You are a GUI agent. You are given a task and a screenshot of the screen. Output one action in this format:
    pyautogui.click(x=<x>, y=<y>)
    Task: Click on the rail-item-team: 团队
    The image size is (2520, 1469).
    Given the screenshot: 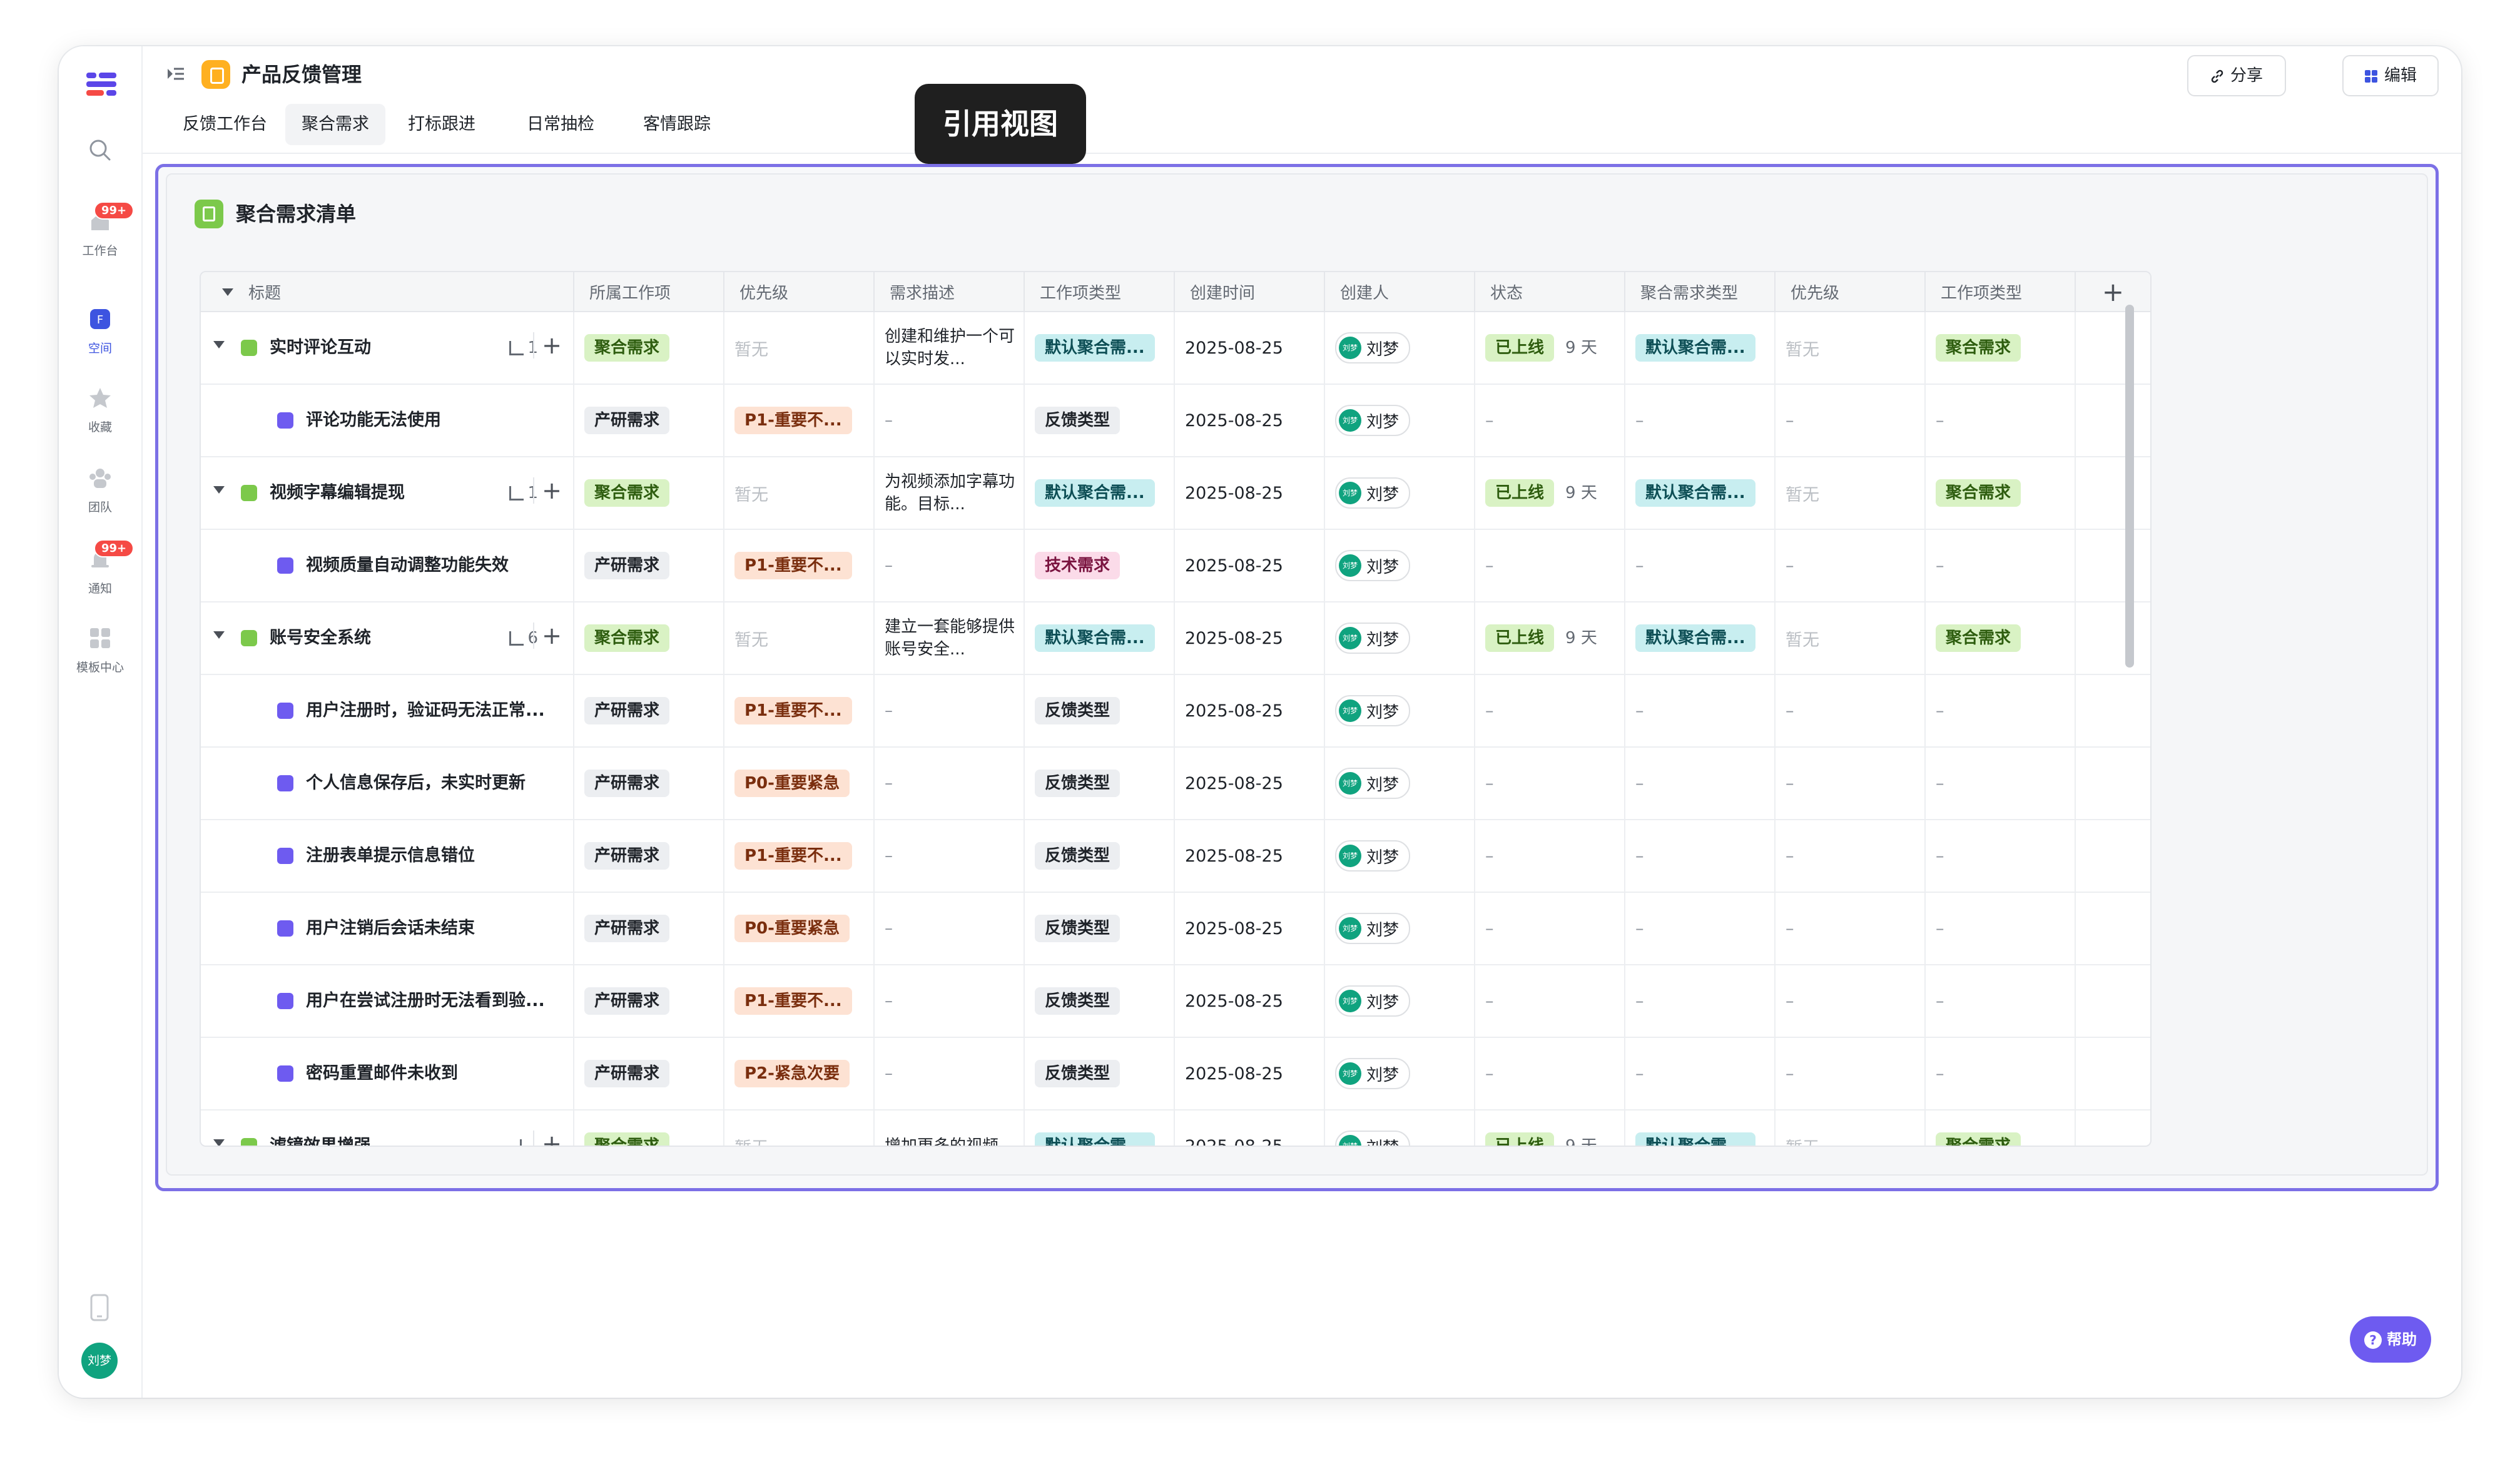 What is the action you would take?
    pyautogui.click(x=100, y=490)
    